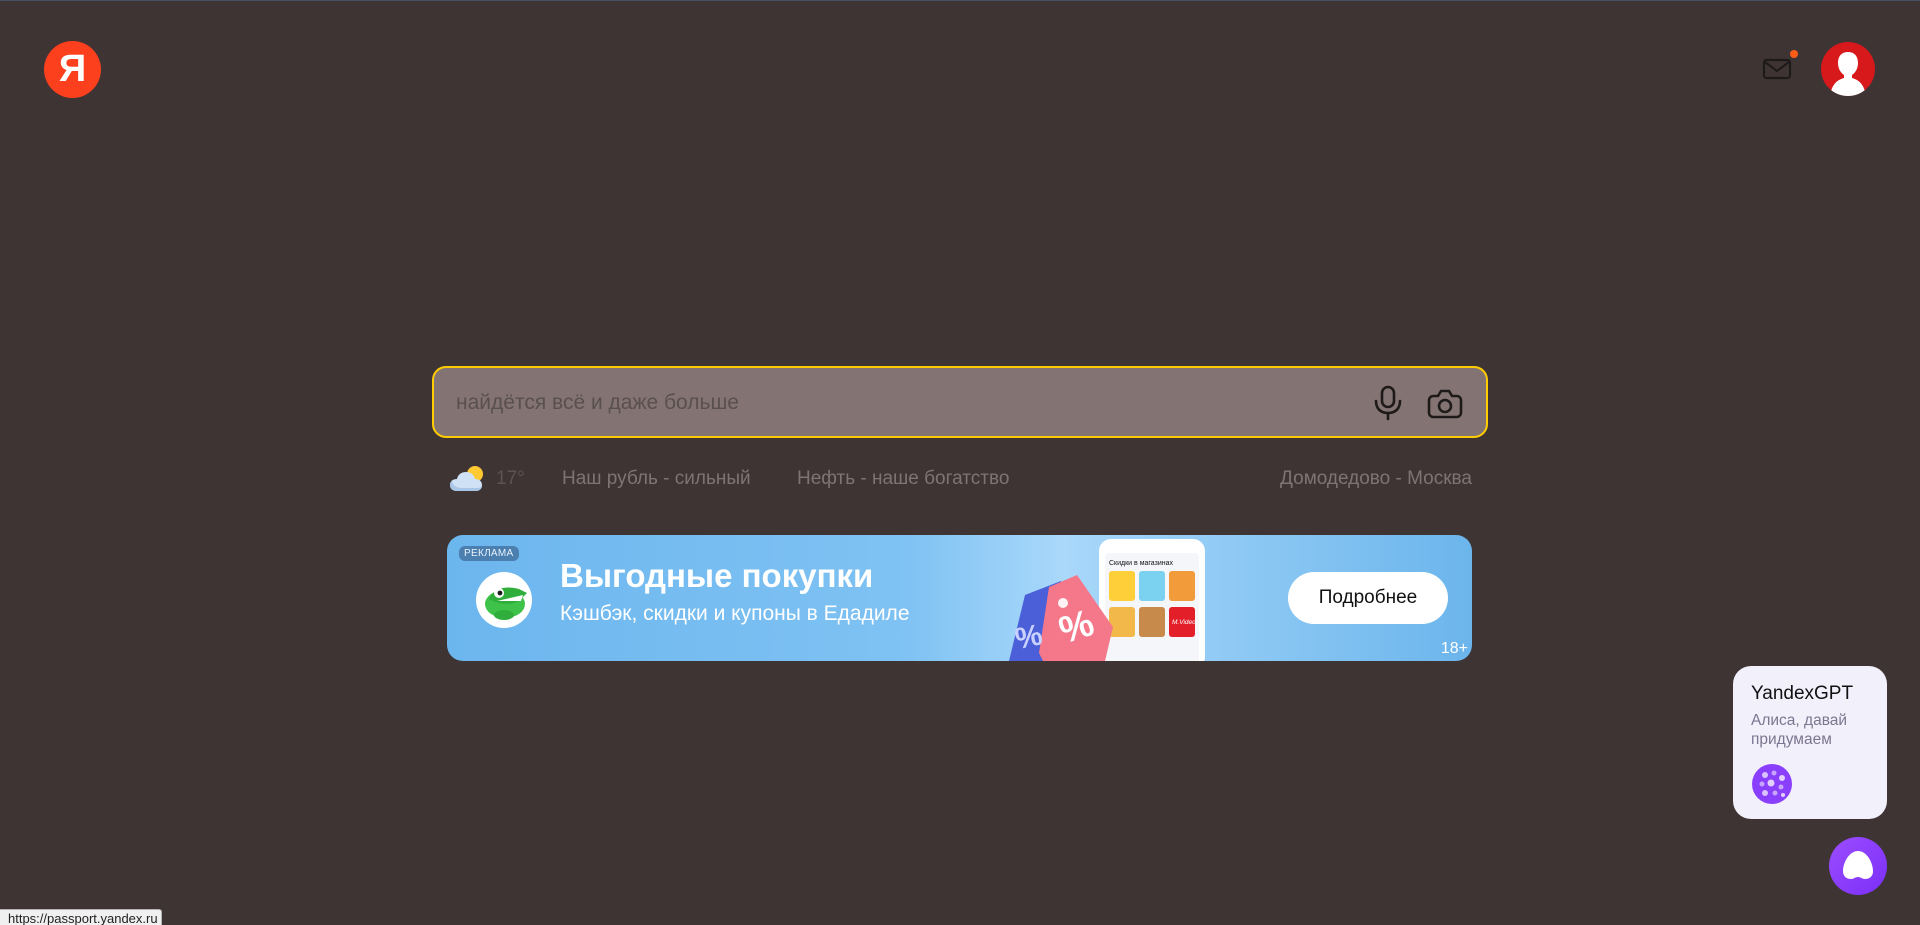 This screenshot has height=925, width=1920. I want to click on gpt-card-text: Алиса, давай придумаем, so click(1799, 730).